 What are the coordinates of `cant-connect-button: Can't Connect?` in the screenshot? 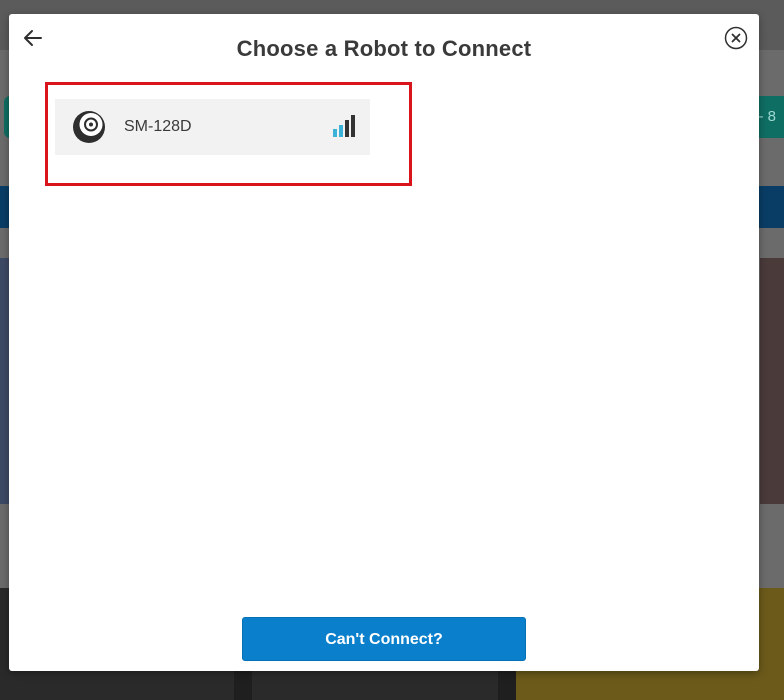 It's located at (384, 639).